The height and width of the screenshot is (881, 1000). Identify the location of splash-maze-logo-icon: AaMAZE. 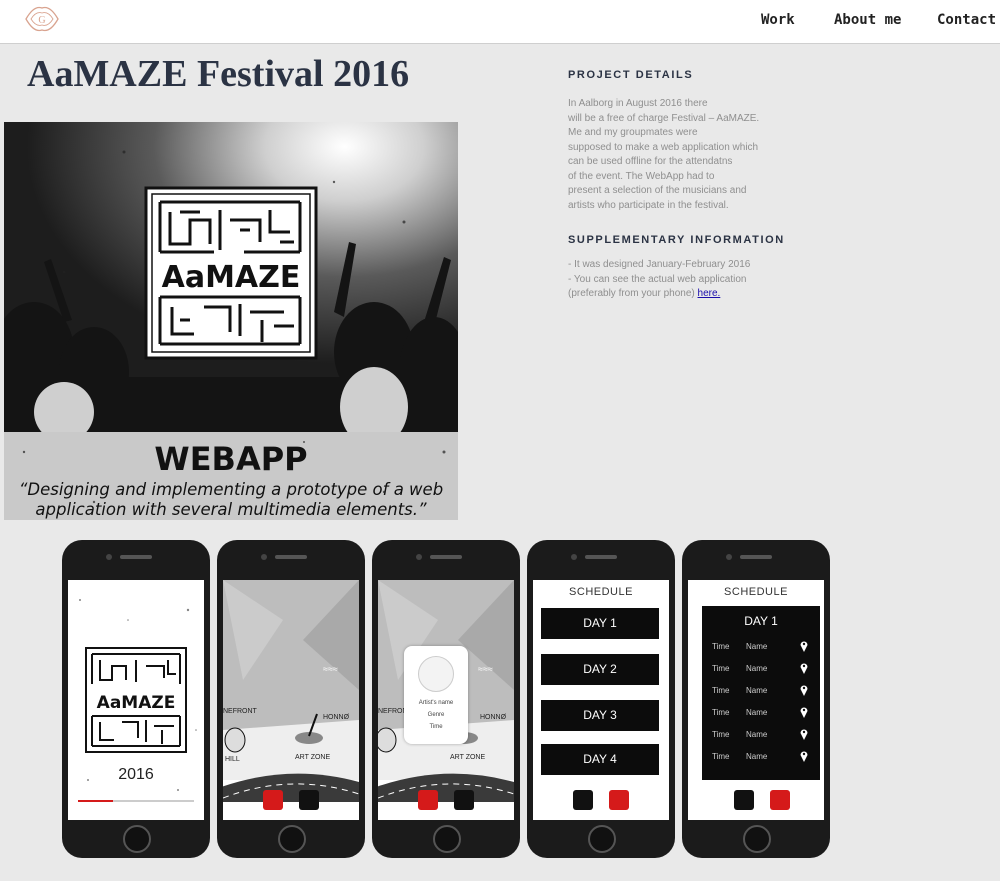
(138, 695).